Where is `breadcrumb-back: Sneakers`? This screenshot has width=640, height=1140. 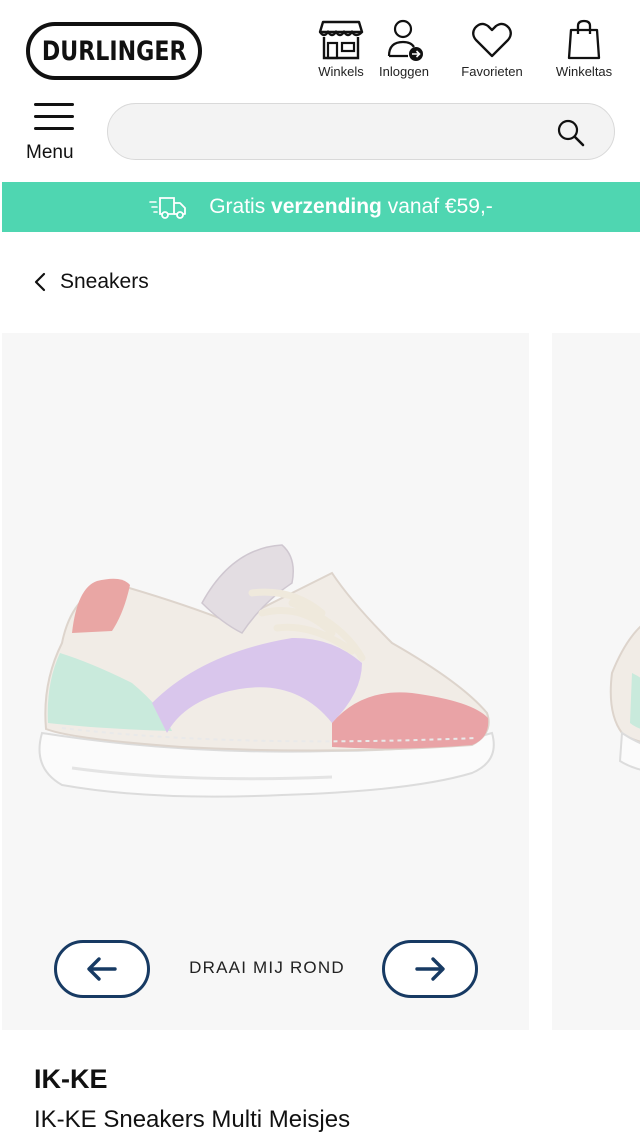
breadcrumb-back: Sneakers is located at coordinates (90, 282).